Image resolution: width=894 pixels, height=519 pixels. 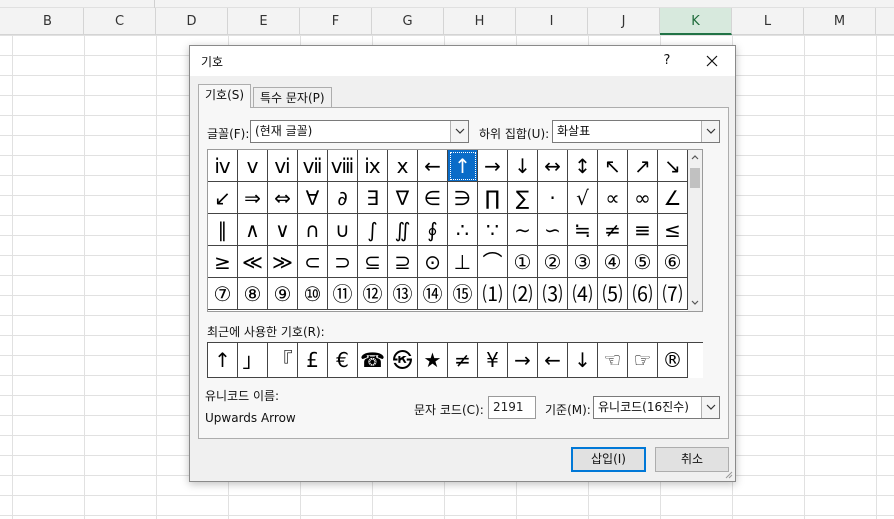 What do you see at coordinates (373, 262) in the screenshot?
I see `symbol-cell: ⊆` at bounding box center [373, 262].